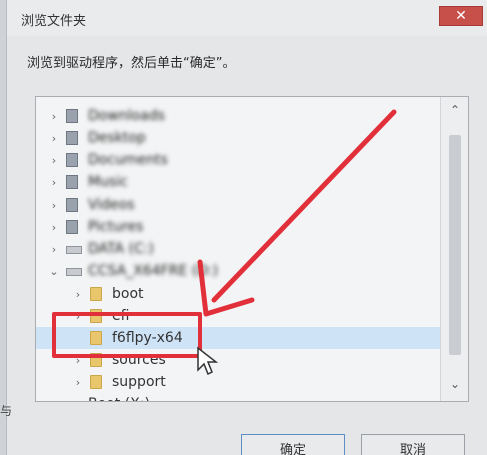  I want to click on documents-folder-icon, so click(72, 160).